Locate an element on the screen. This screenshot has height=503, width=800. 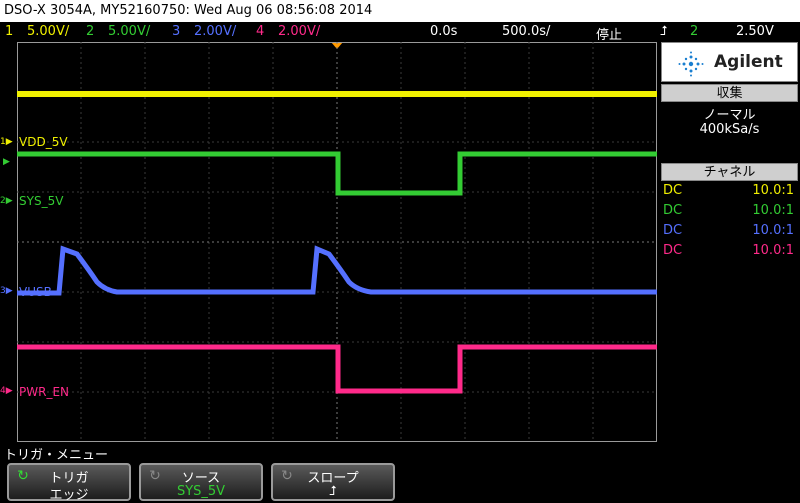
ch2-trace is located at coordinates (337, 173).